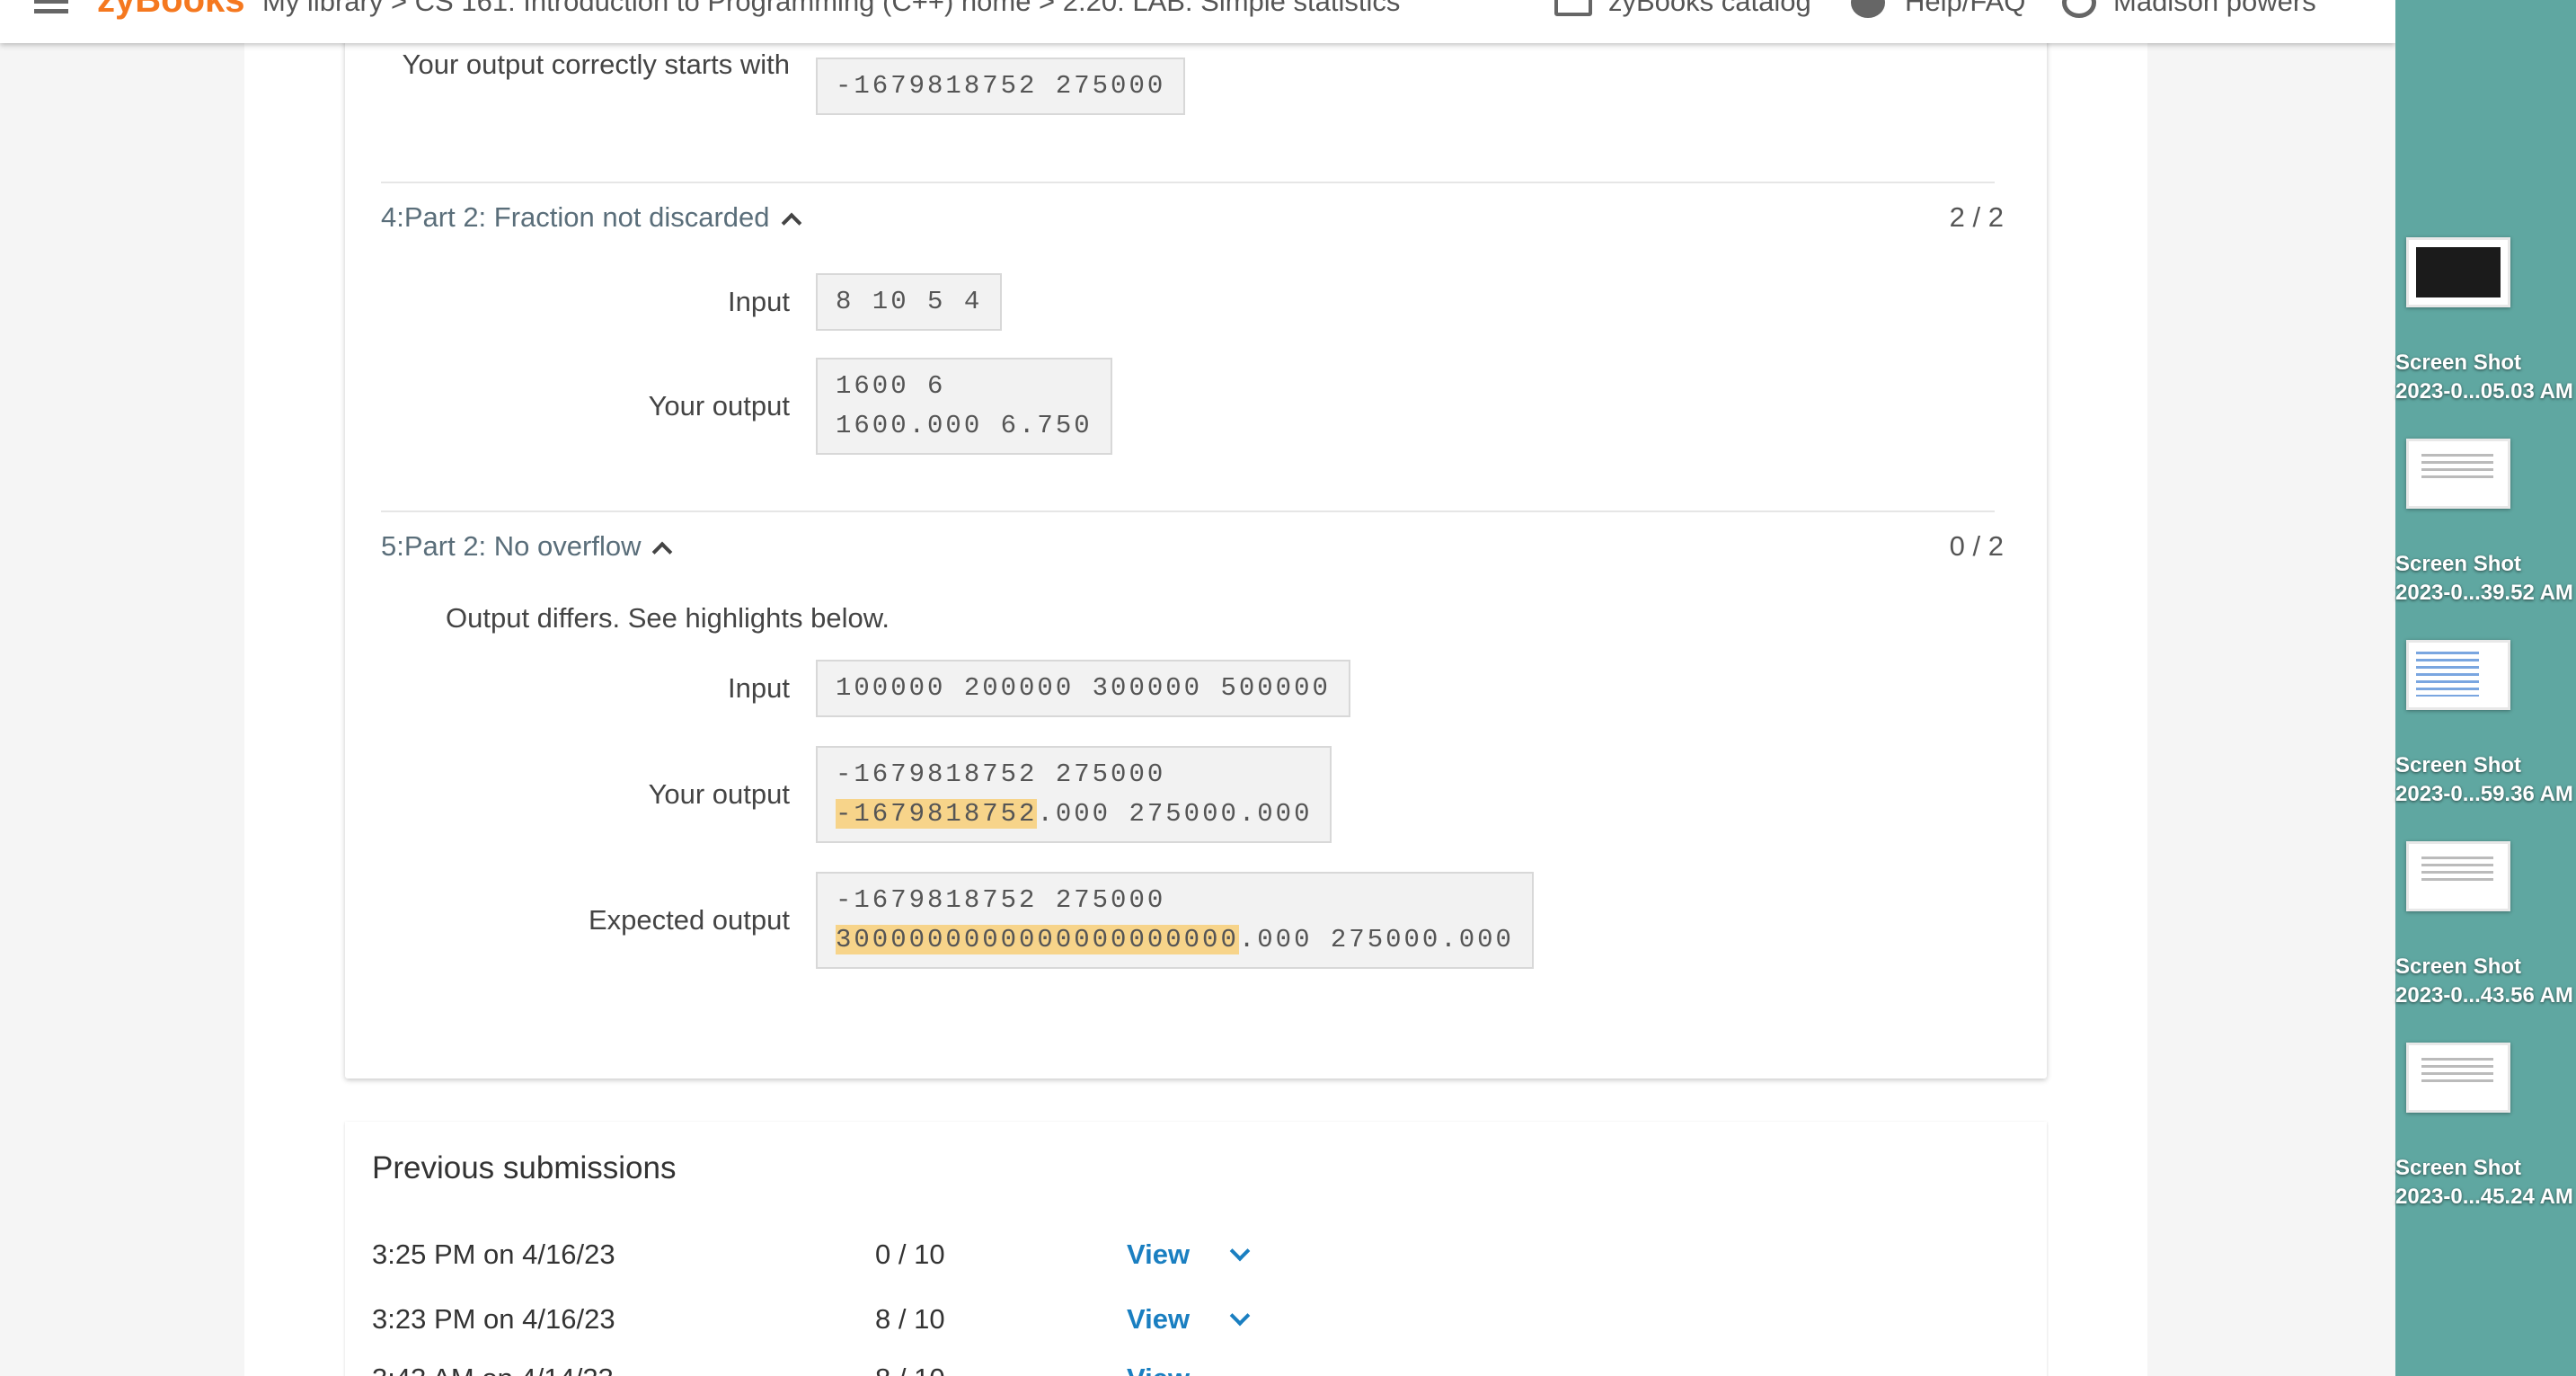  Describe the element at coordinates (668, 618) in the screenshot. I see `output-differs-message: Output differs. See highlights below.` at that location.